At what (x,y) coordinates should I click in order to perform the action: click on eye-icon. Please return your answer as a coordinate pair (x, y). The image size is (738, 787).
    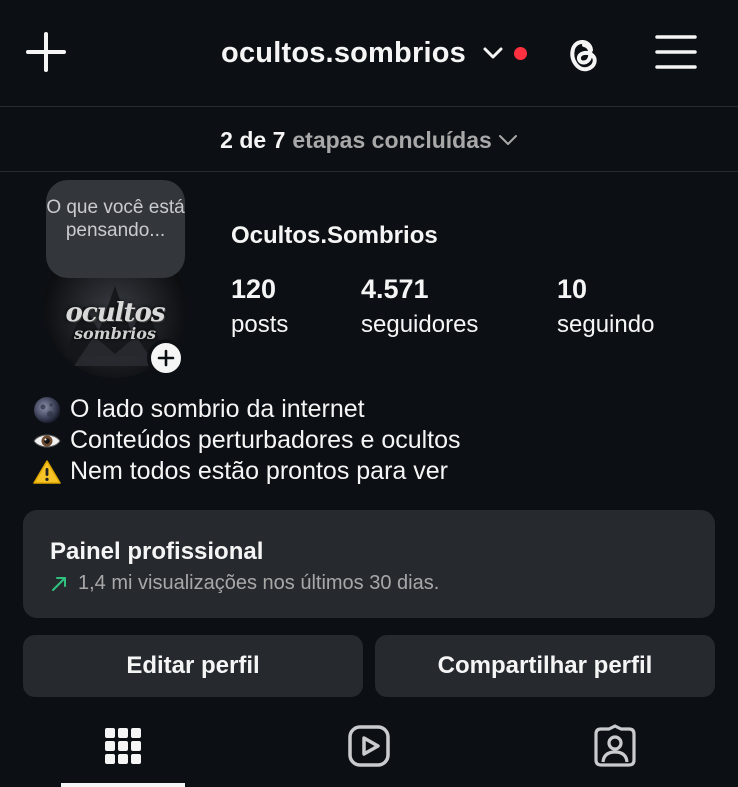
    Looking at the image, I should click on (47, 441).